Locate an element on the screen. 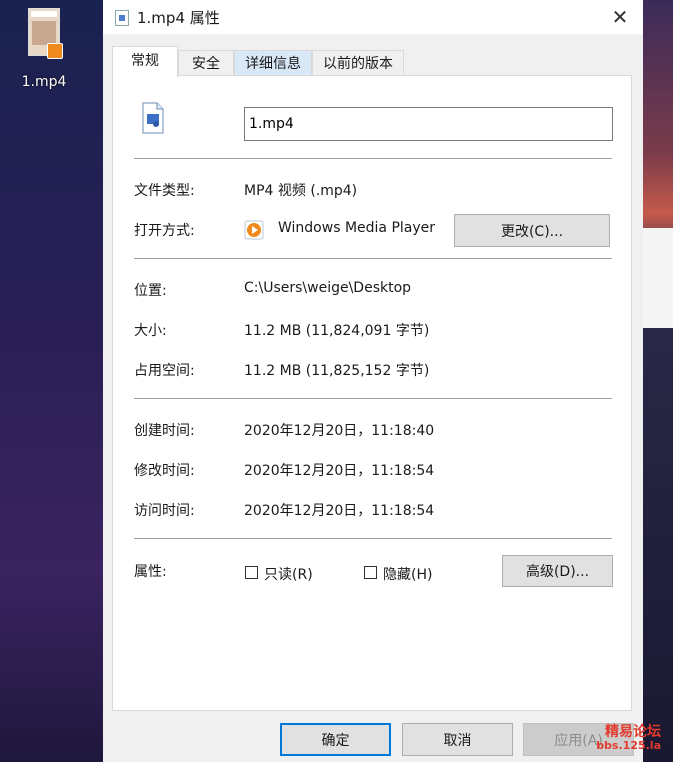 The width and height of the screenshot is (673, 762). desktop-file-icon: 1.mp4 is located at coordinates (44, 49).